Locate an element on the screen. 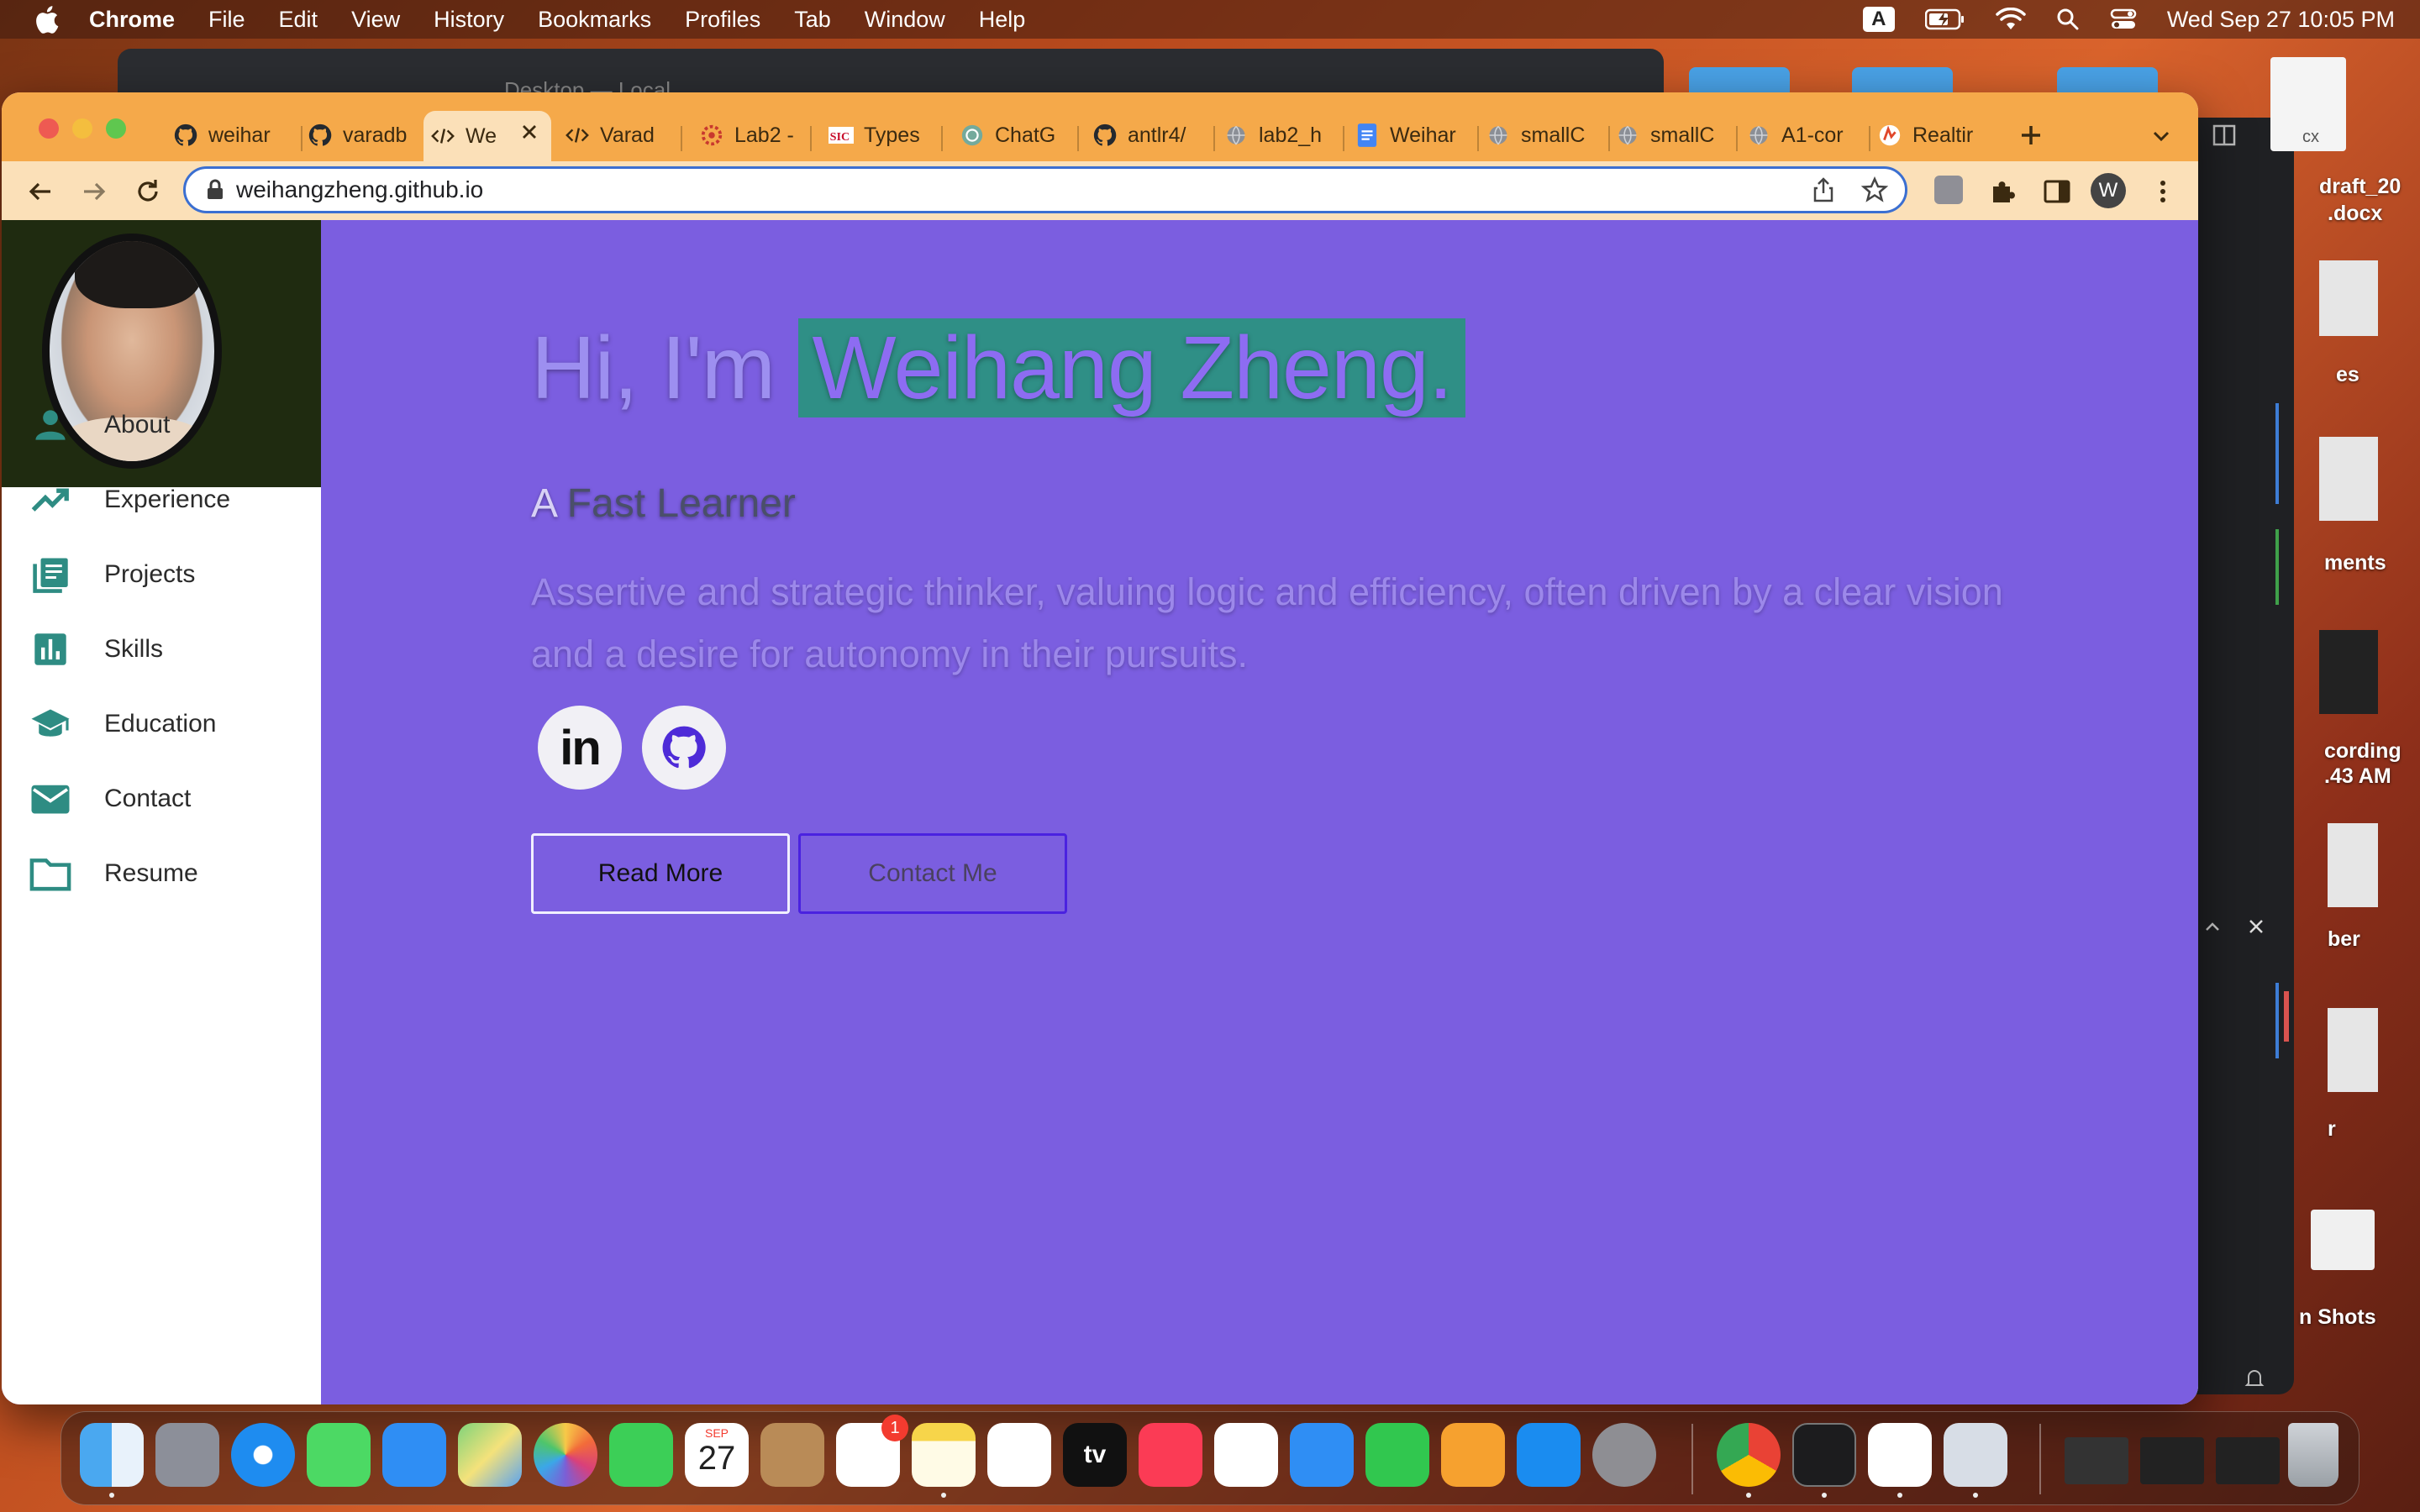 This screenshot has height=1512, width=2420. vscode-icon is located at coordinates (1900, 1455).